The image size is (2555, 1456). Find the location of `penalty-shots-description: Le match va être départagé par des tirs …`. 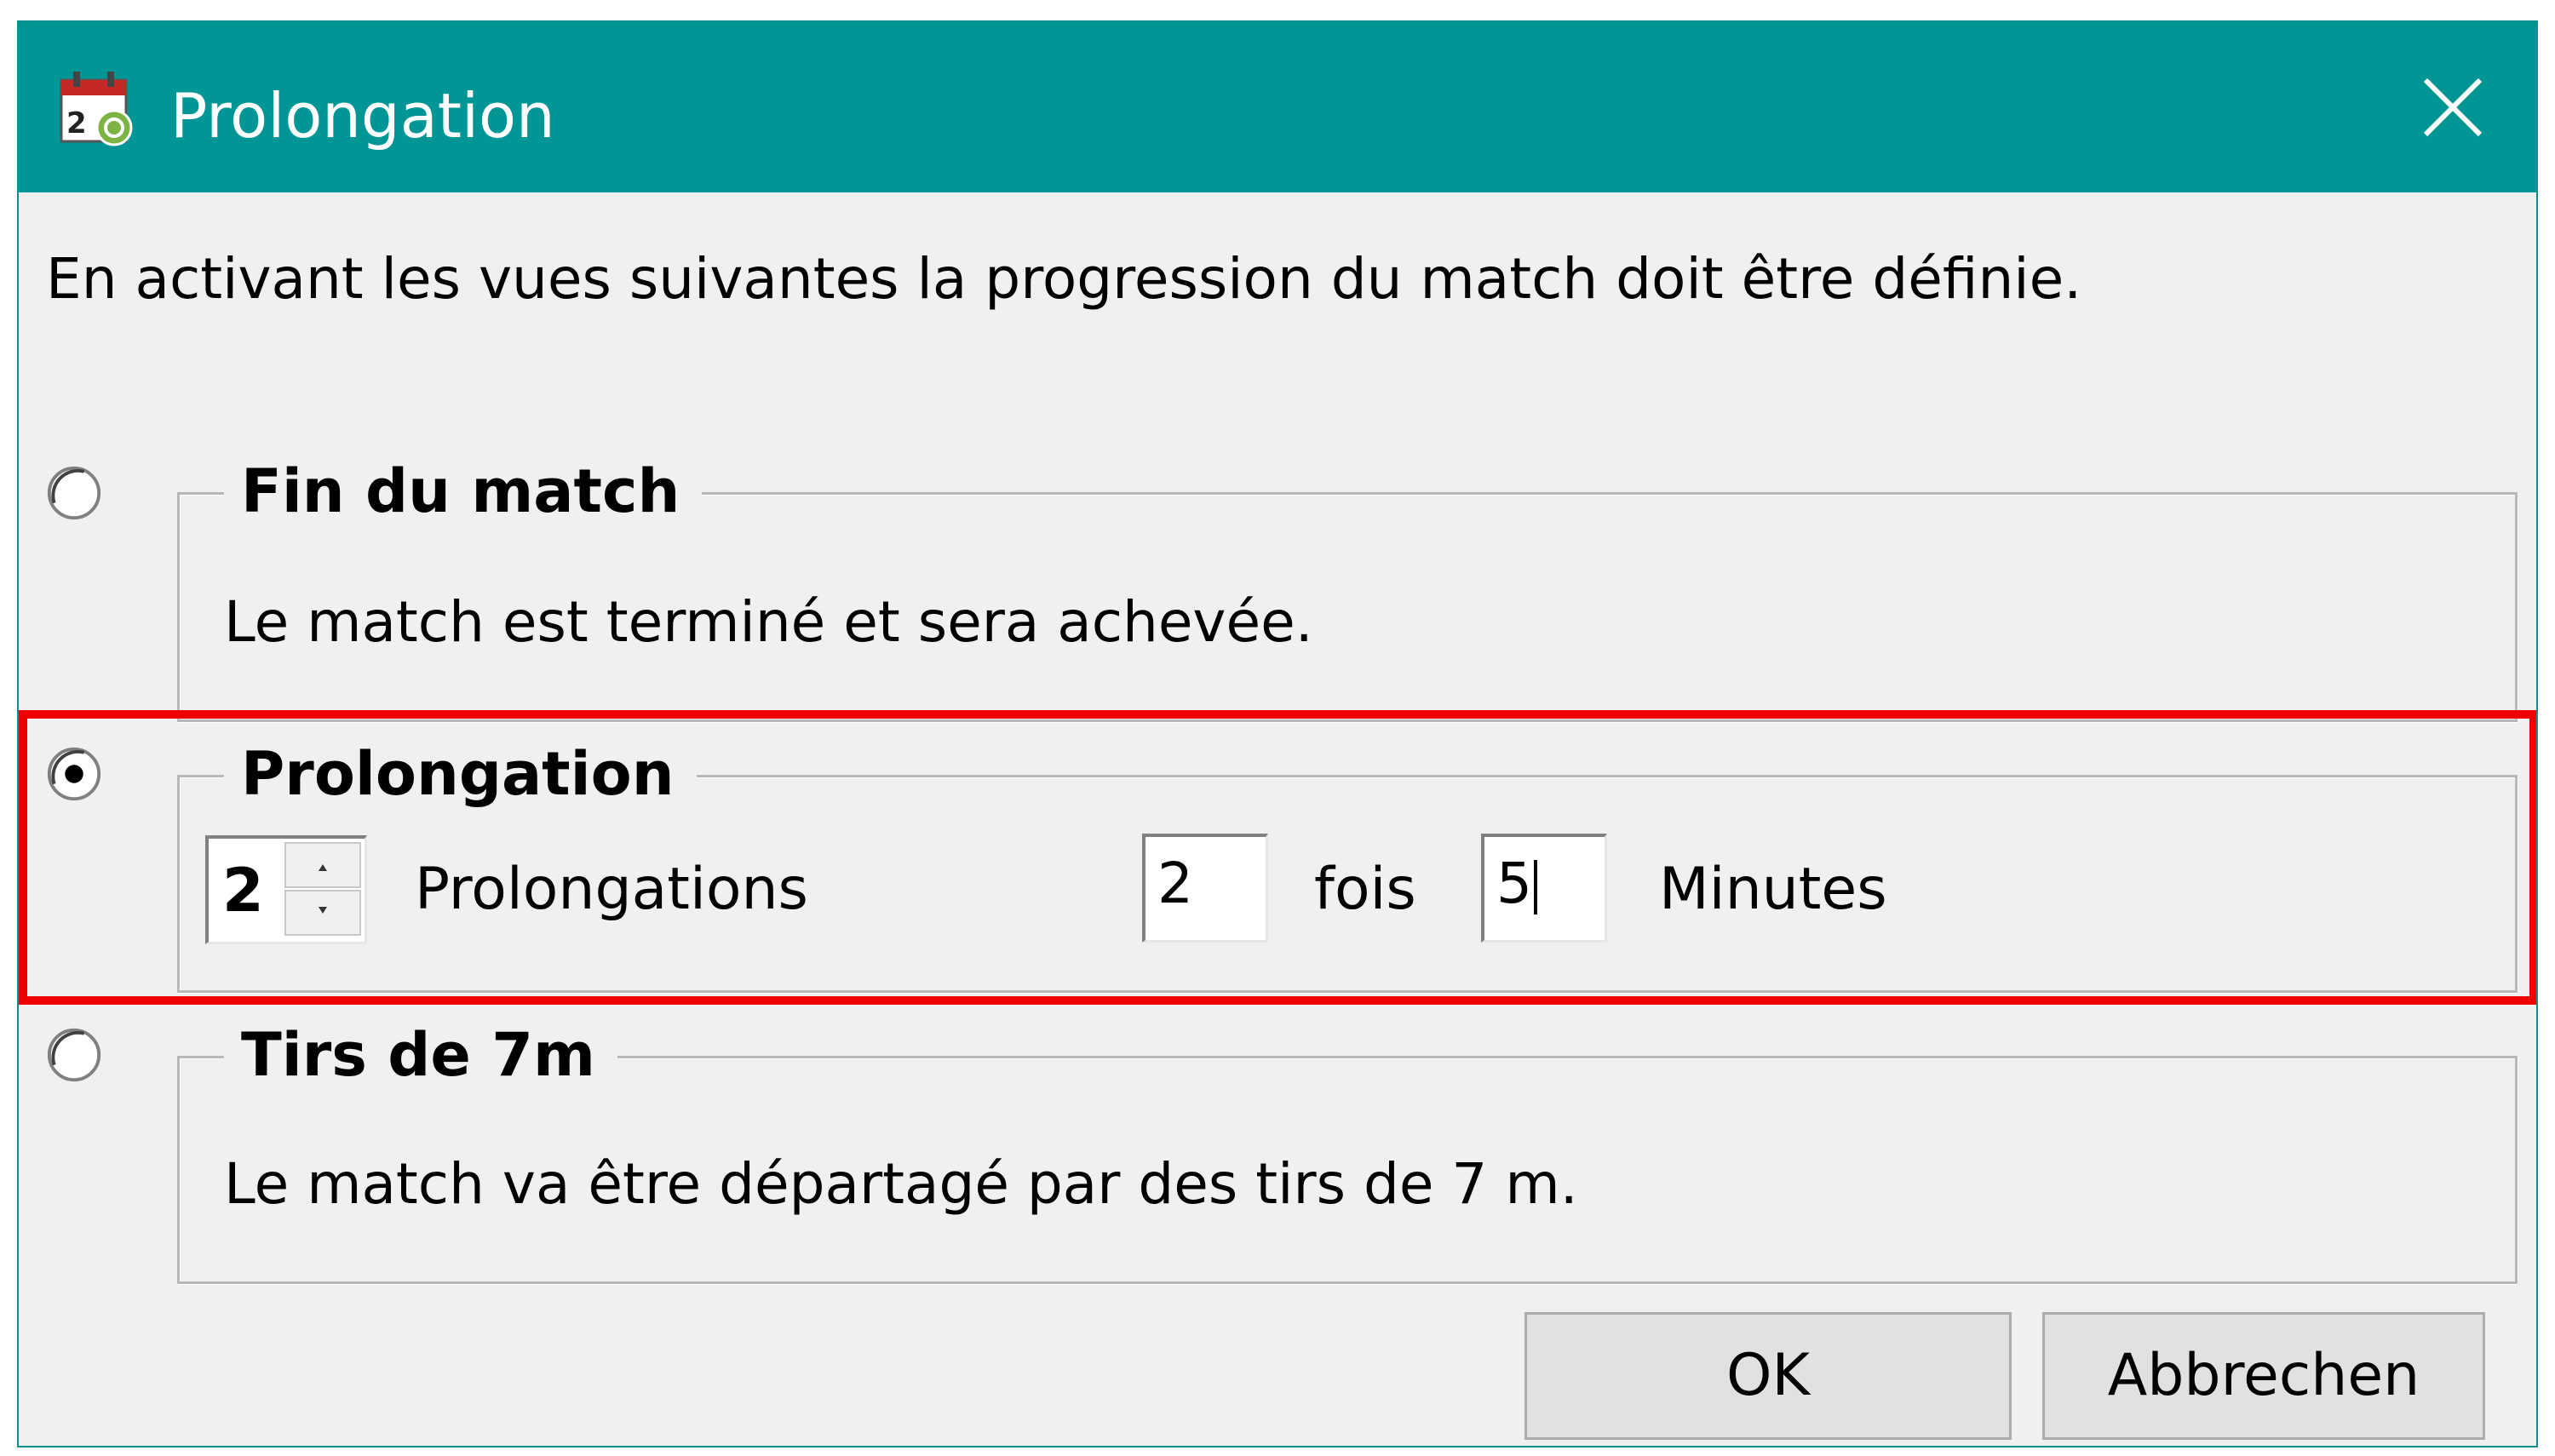

penalty-shots-description: Le match va être départagé par des tirs … is located at coordinates (901, 1184).